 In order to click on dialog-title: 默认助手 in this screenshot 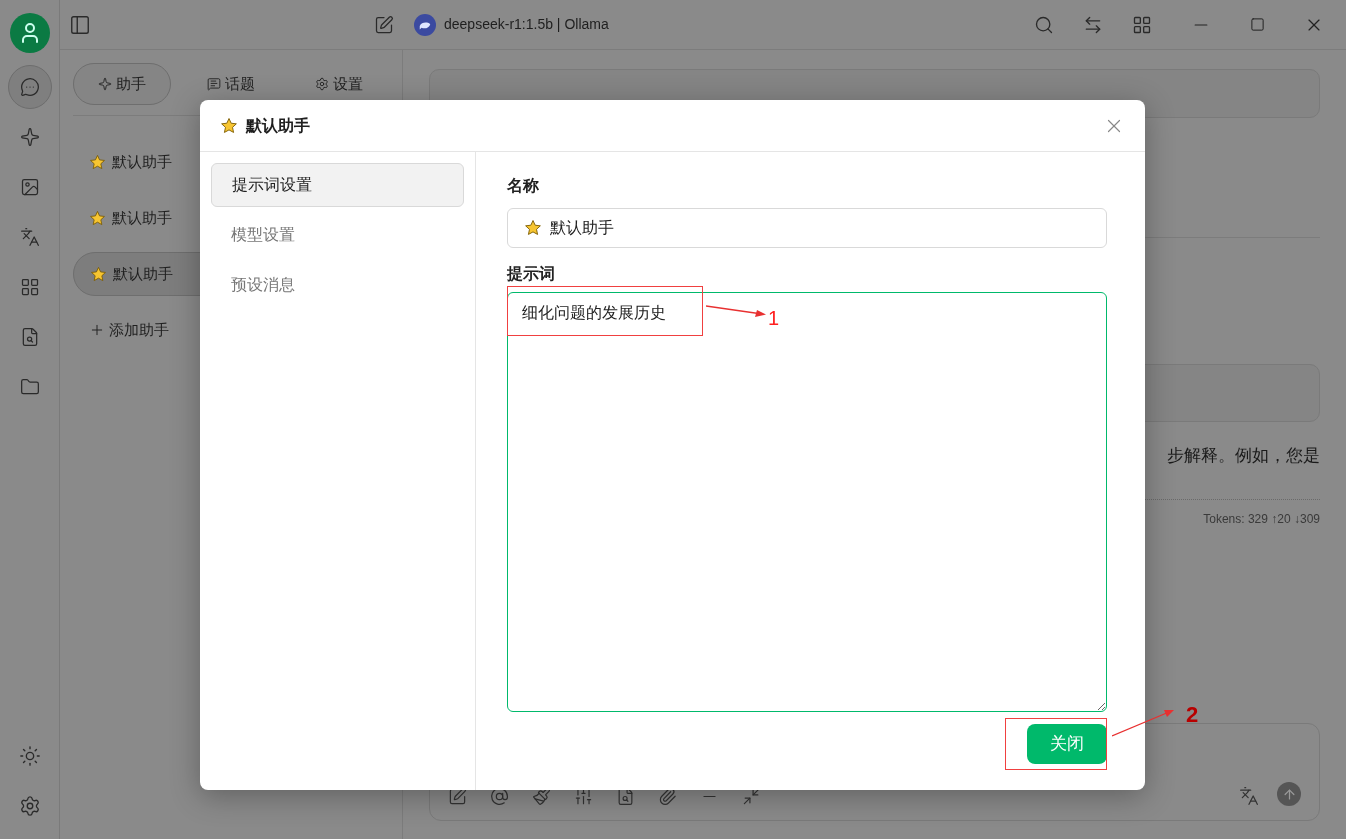, I will do `click(278, 125)`.